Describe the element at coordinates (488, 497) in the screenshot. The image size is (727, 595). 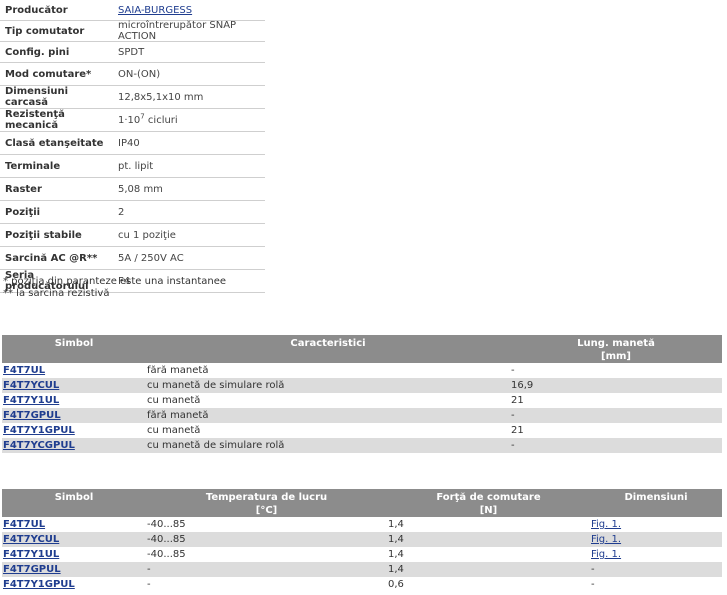
I see `header-switching-force-title: Forţă de comutare` at that location.